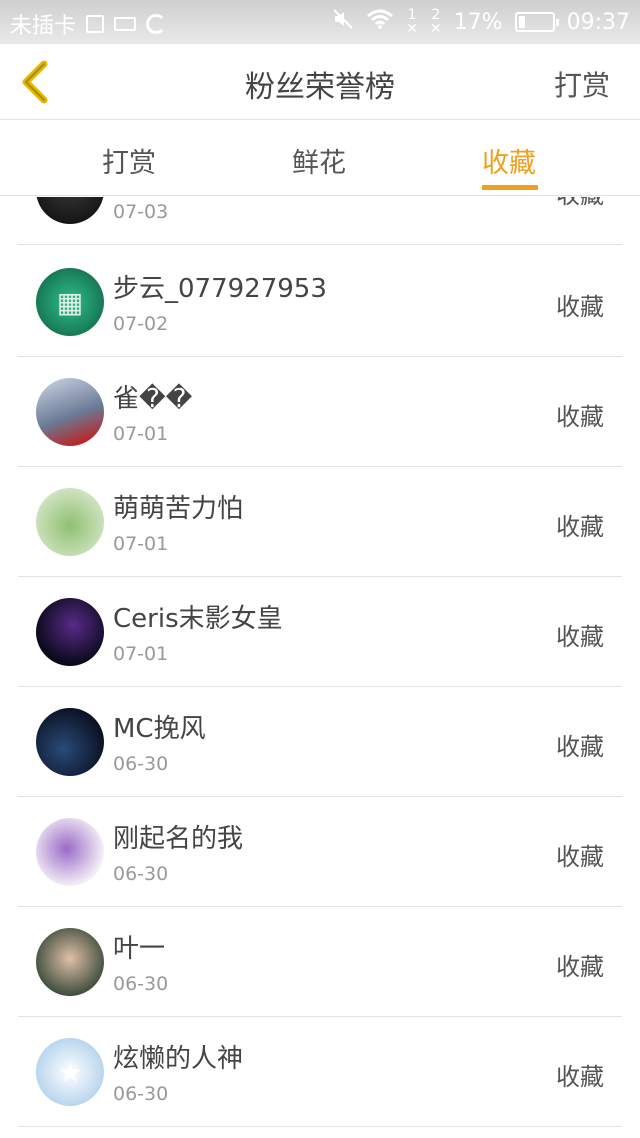 This screenshot has width=640, height=1138. I want to click on battery-fill, so click(521, 22).